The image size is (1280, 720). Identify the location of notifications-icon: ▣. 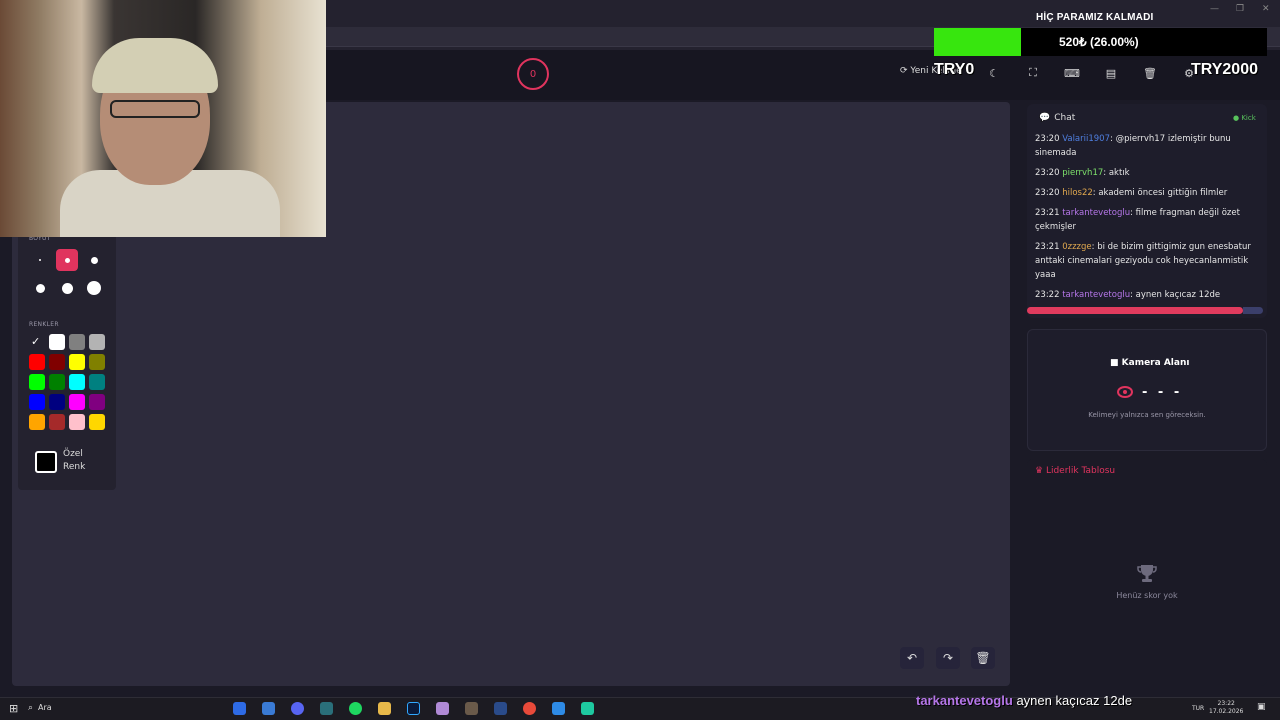
(1261, 707).